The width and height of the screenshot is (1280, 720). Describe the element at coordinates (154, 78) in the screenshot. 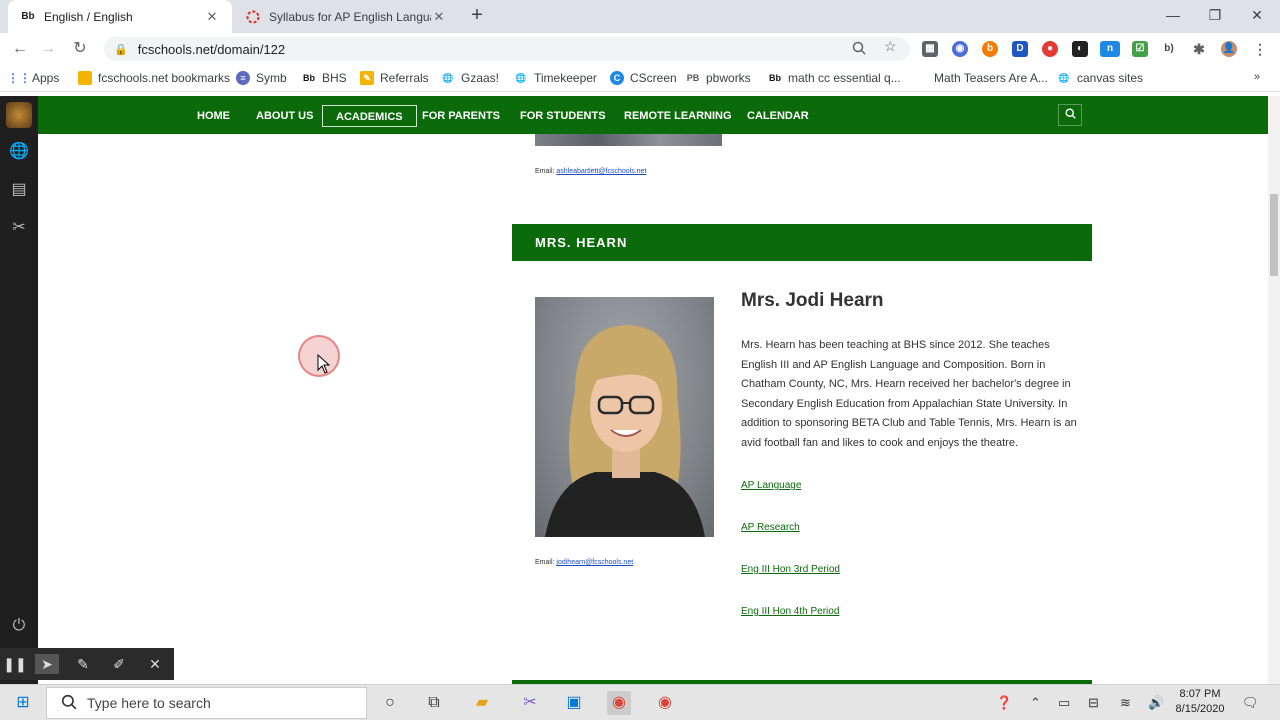

I see `bookmark-folder: fcschools.net bookmarks` at that location.